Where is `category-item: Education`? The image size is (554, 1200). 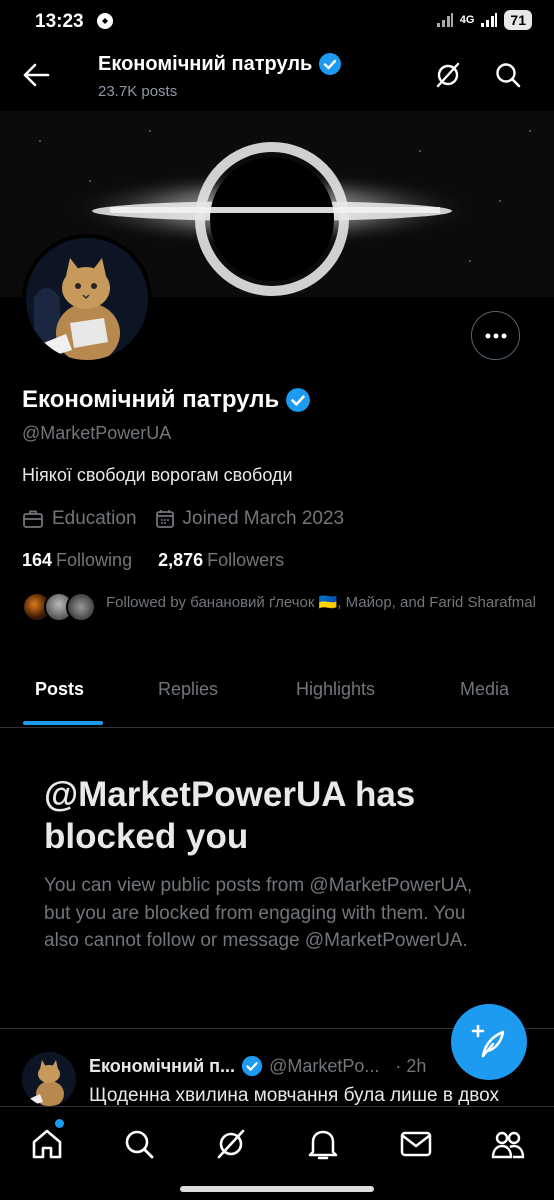 category-item: Education is located at coordinates (79, 519).